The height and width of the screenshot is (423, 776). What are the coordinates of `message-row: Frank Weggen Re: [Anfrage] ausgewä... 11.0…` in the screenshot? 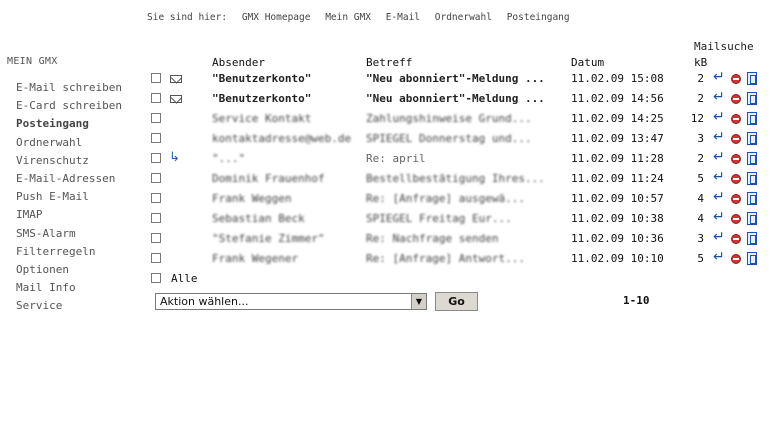 It's located at (388, 200).